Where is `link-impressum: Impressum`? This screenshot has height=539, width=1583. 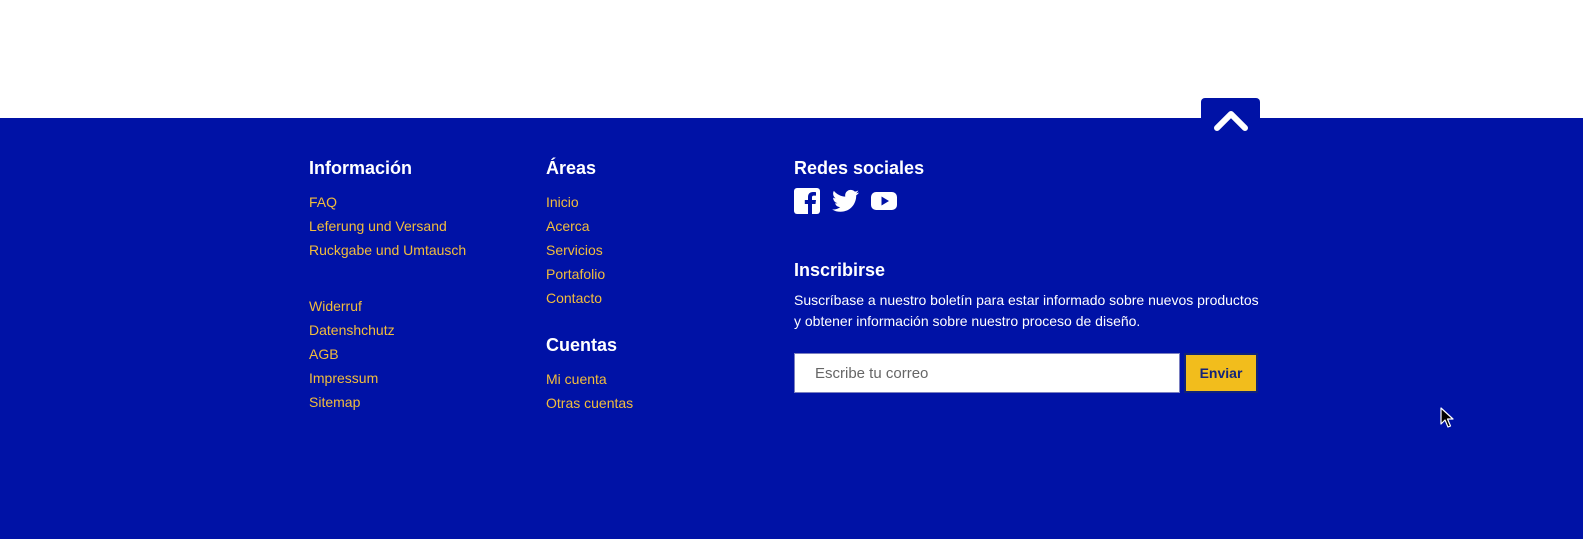
link-impressum: Impressum is located at coordinates (343, 378).